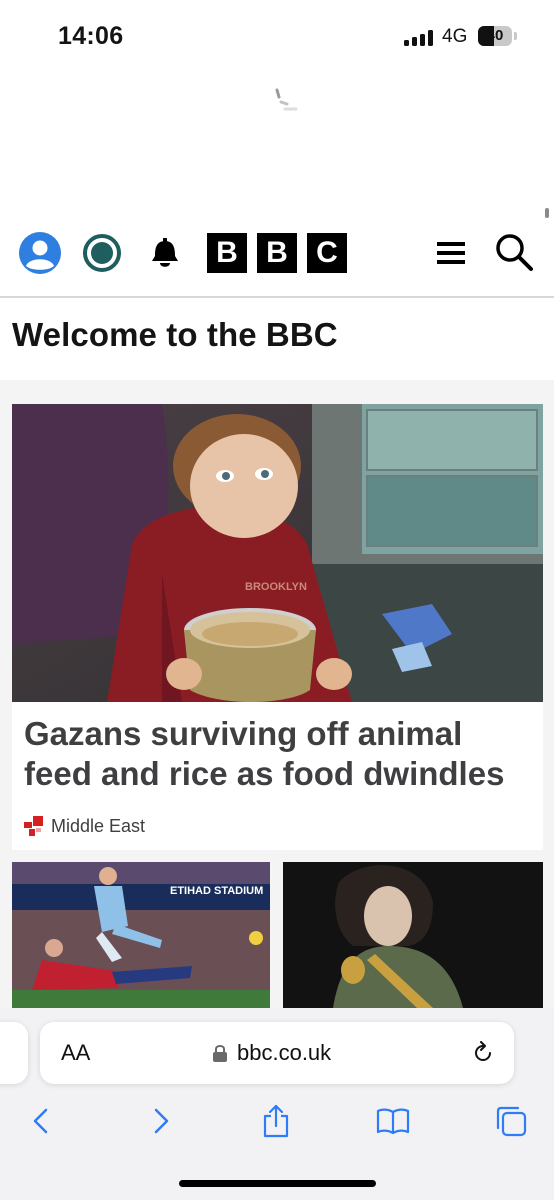 This screenshot has width=554, height=1200. What do you see at coordinates (277, 1183) in the screenshot?
I see `home-indicator` at bounding box center [277, 1183].